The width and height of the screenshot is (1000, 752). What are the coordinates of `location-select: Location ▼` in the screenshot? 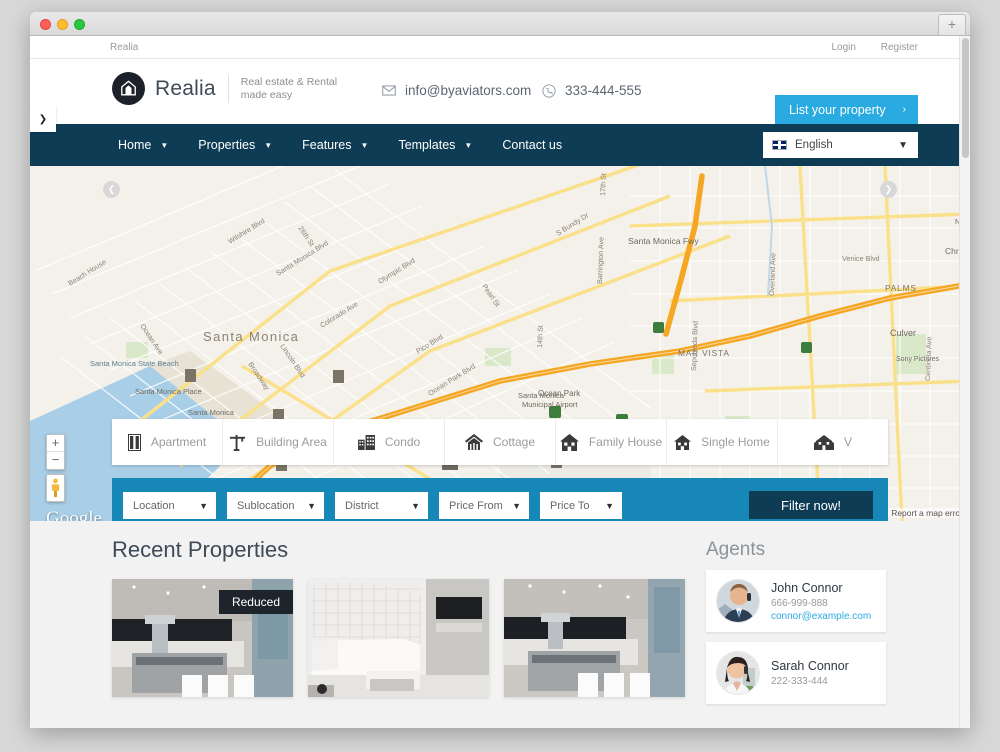 It's located at (169, 505).